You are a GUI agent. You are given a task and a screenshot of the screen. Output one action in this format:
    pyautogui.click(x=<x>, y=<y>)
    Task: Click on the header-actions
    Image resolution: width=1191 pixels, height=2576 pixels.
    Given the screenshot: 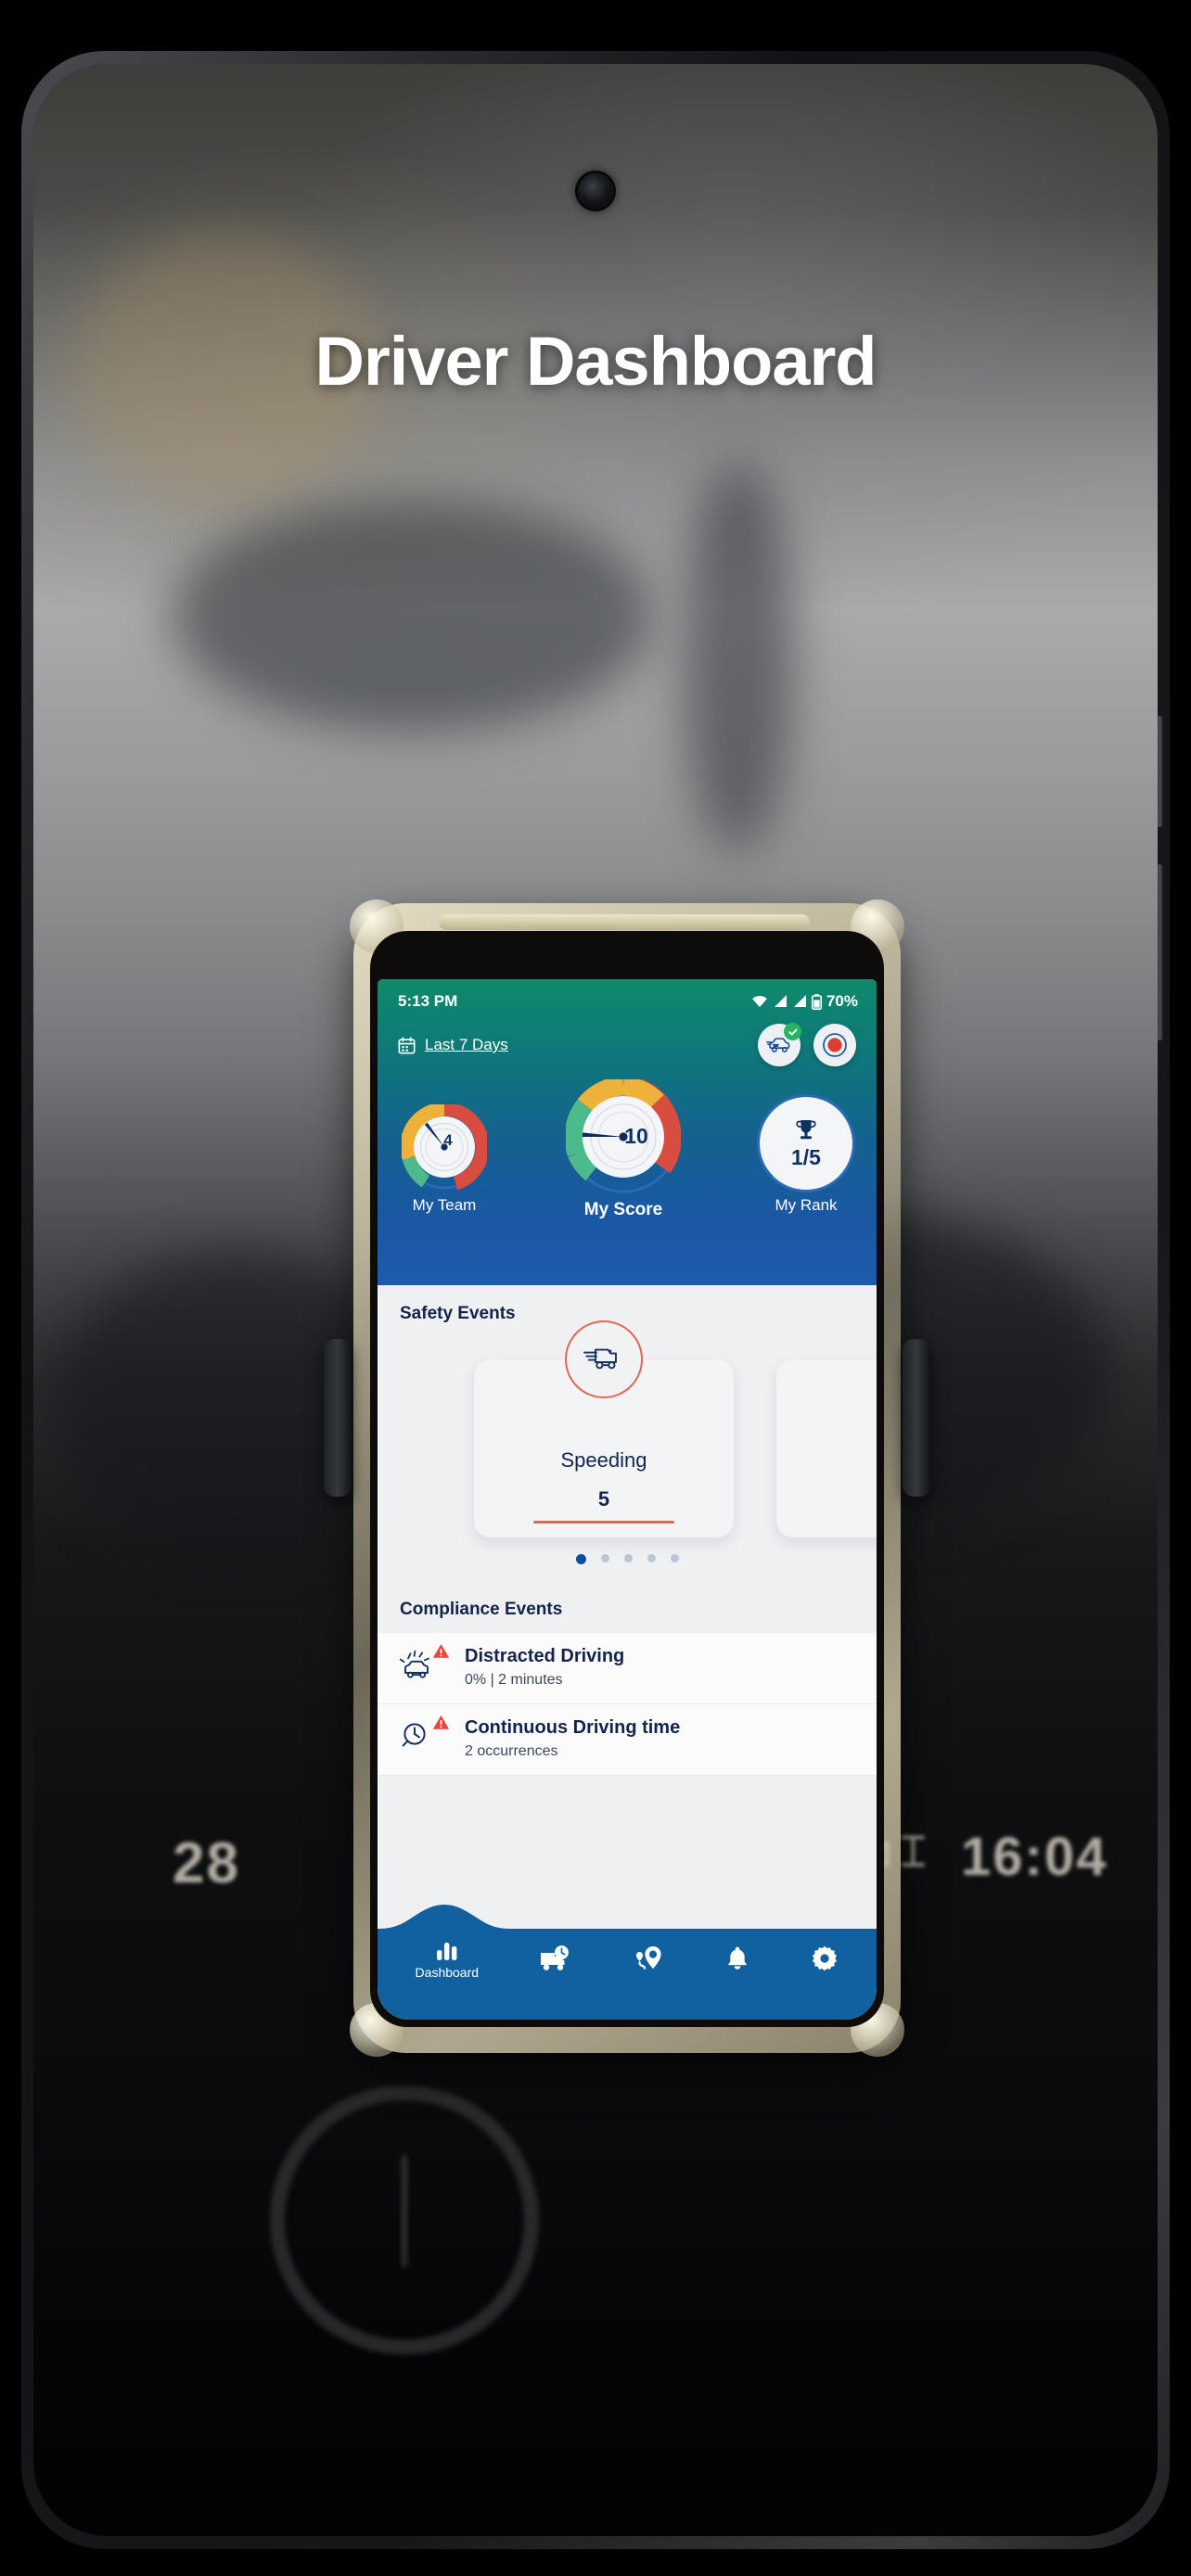 What is the action you would take?
    pyautogui.click(x=807, y=1044)
    